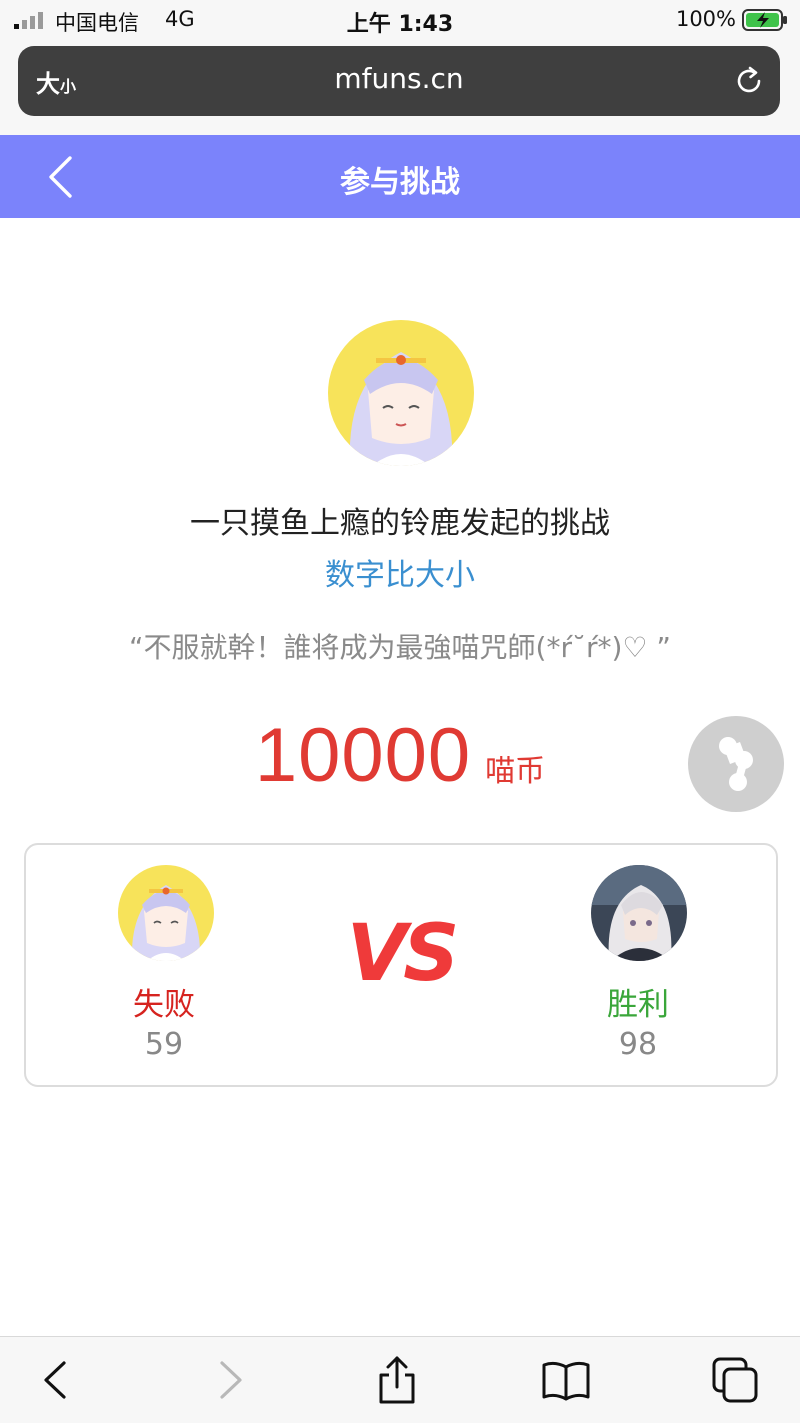 This screenshot has width=800, height=1423. I want to click on challenge-quote: “不服就幹！誰将成为最強喵咒師(*ŕ˘ŕ*)♡ ”, so click(400, 647).